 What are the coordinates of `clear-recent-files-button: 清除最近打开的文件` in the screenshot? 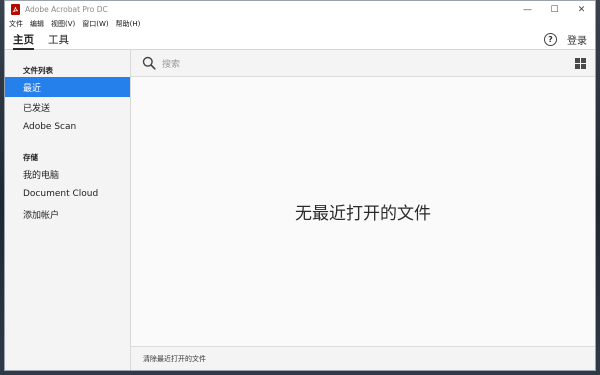 It's located at (174, 359).